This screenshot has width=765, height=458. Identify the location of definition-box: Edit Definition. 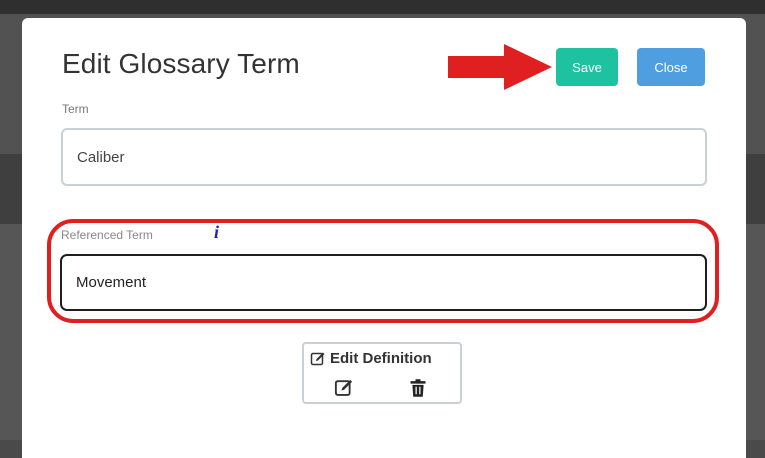
(382, 373).